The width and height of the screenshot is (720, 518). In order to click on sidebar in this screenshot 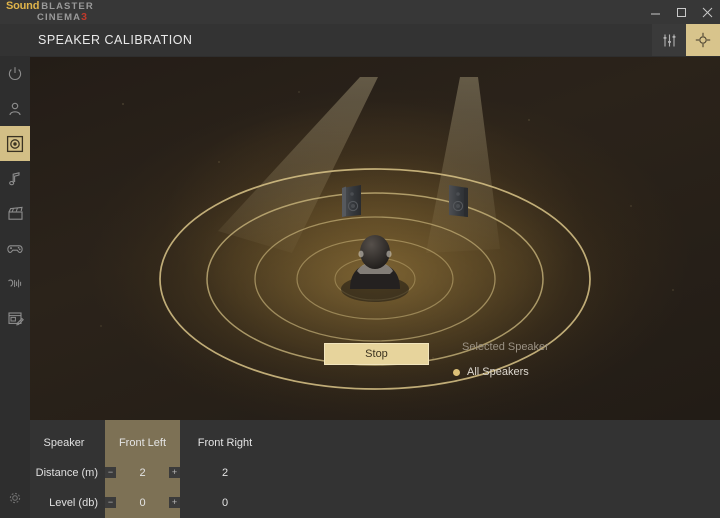, I will do `click(15, 287)`.